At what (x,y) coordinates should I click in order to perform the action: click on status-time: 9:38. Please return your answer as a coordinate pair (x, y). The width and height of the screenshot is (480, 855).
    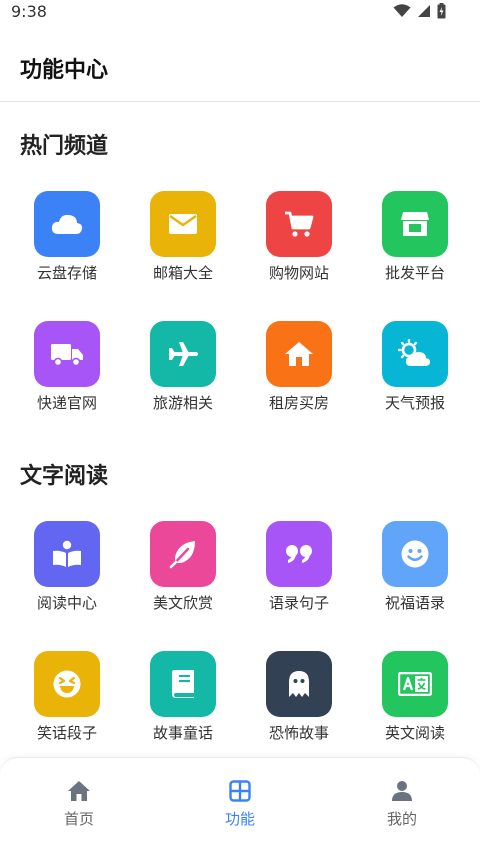
    Looking at the image, I should click on (29, 11).